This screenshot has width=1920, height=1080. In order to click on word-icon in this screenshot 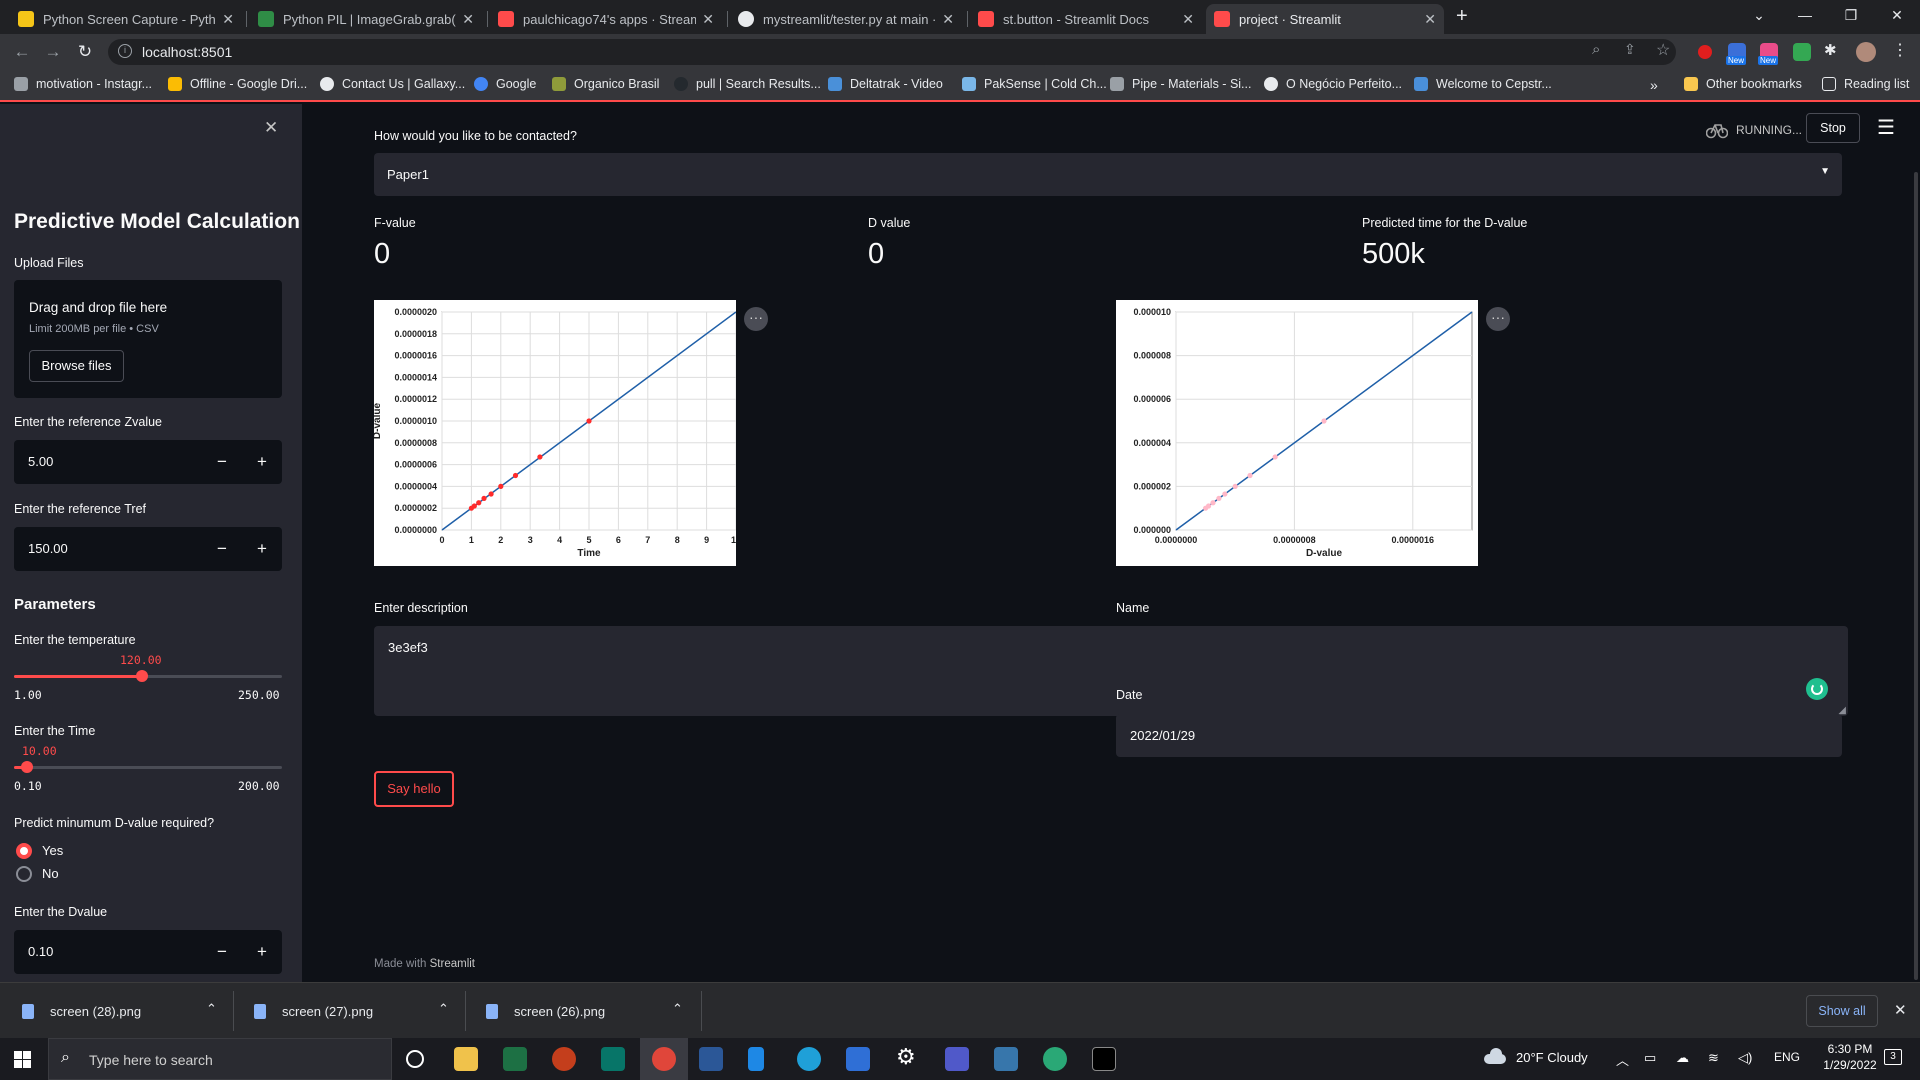, I will do `click(711, 1059)`.